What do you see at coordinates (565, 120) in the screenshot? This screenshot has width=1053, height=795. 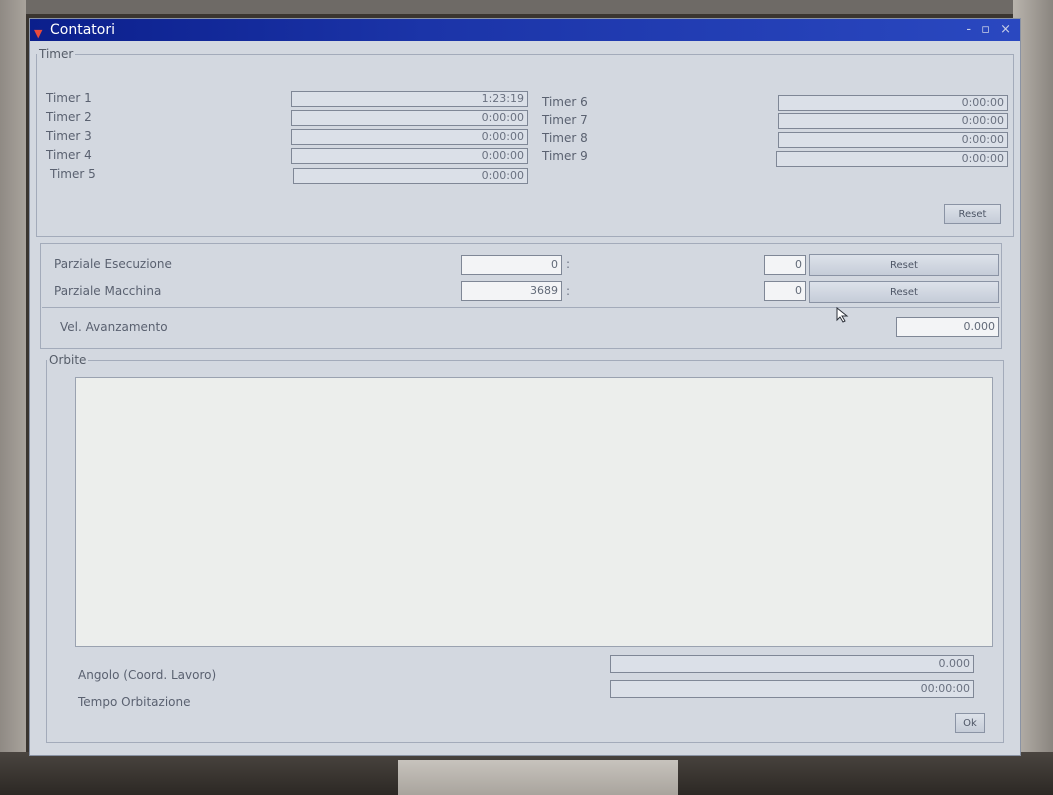 I see `timer-7-label: Timer 7` at bounding box center [565, 120].